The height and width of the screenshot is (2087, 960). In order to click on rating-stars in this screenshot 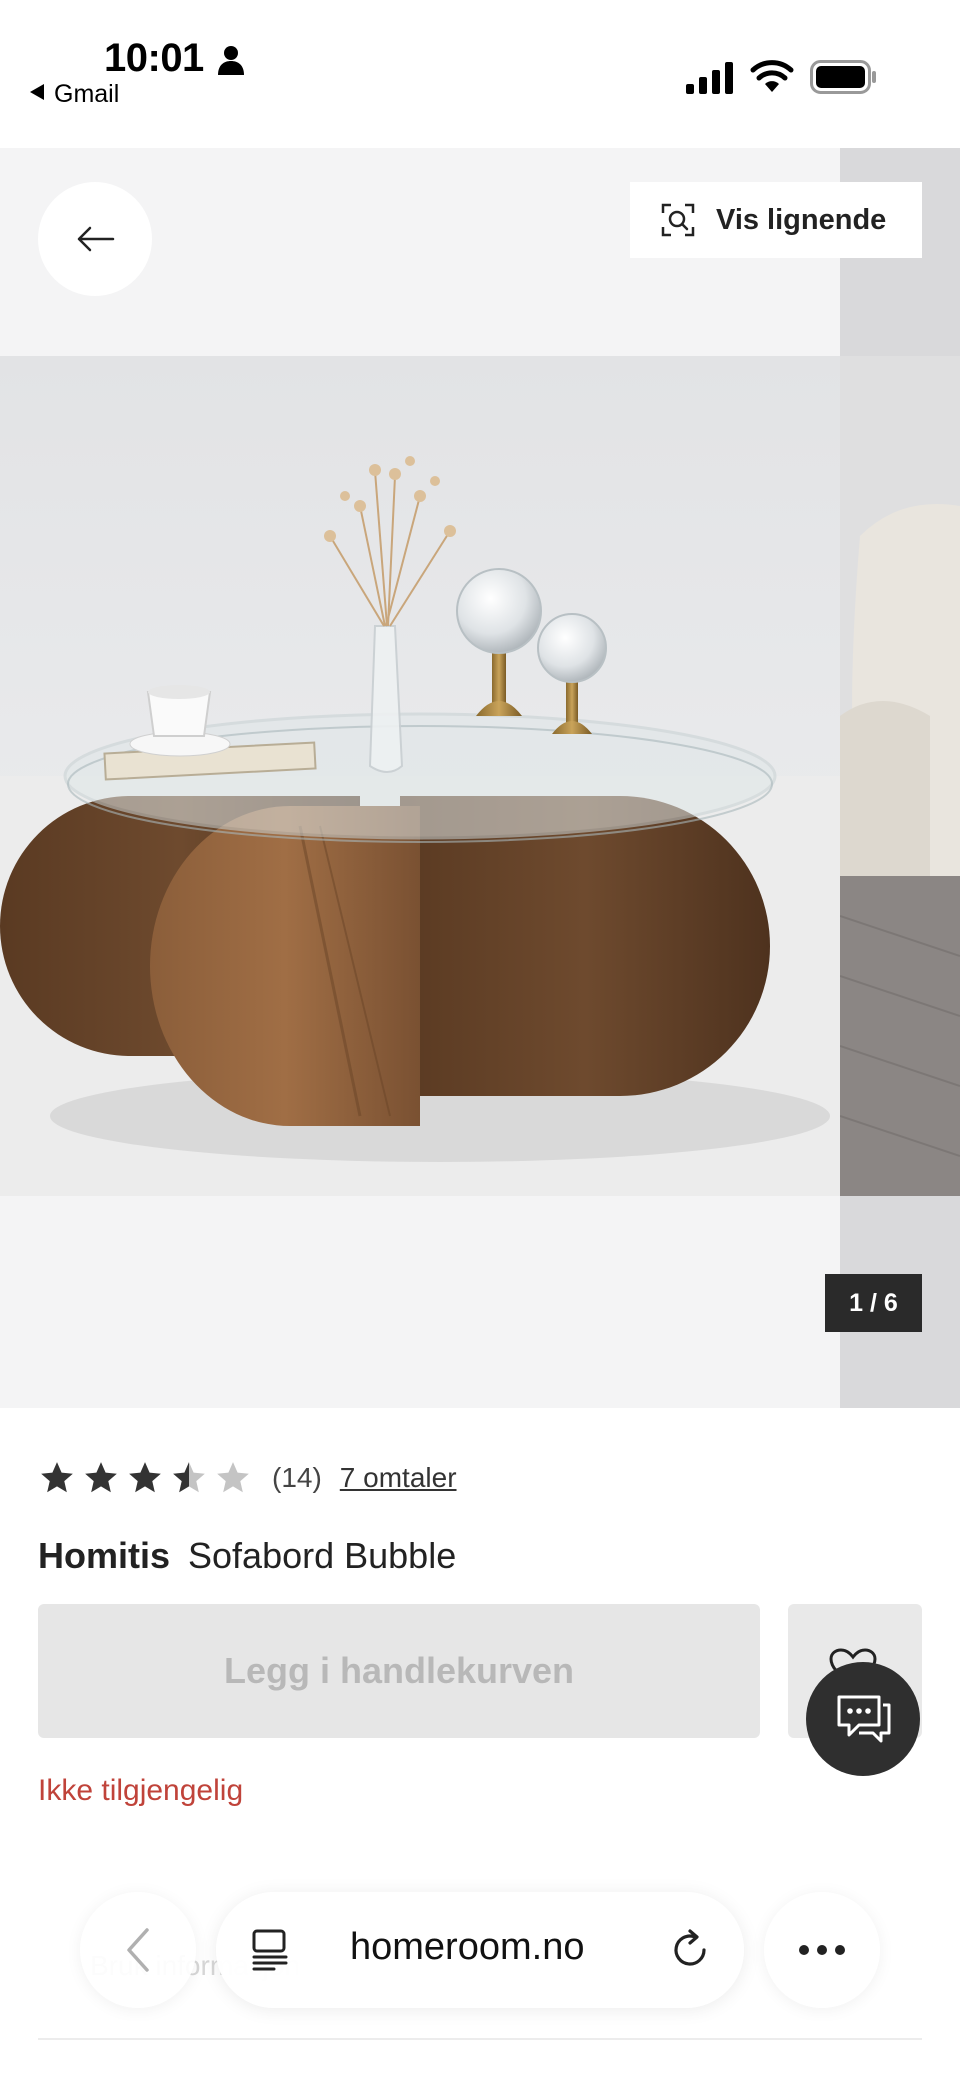, I will do `click(145, 1478)`.